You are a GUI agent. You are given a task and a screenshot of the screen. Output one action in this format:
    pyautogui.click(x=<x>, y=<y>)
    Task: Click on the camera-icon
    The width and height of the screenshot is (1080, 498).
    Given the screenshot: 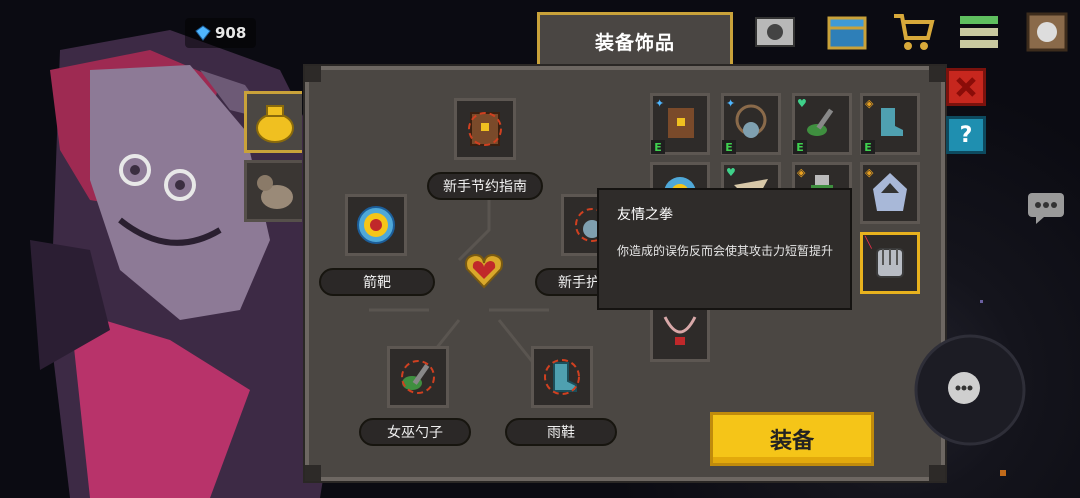 What is the action you would take?
    pyautogui.click(x=775, y=31)
    